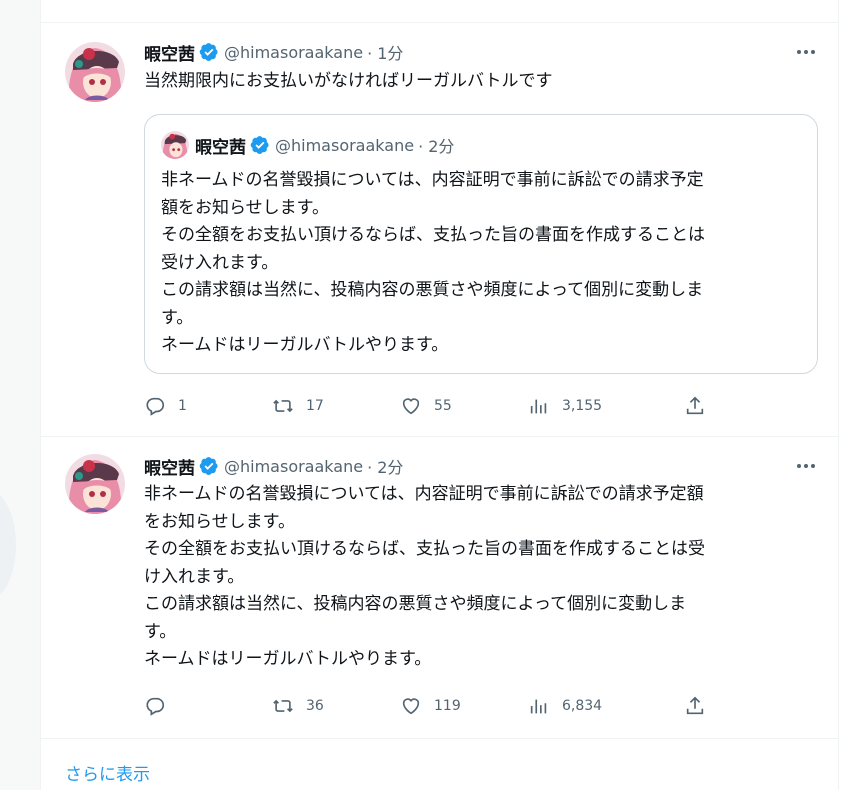 This screenshot has width=862, height=791. I want to click on left-sidebar-edge, so click(20, 395).